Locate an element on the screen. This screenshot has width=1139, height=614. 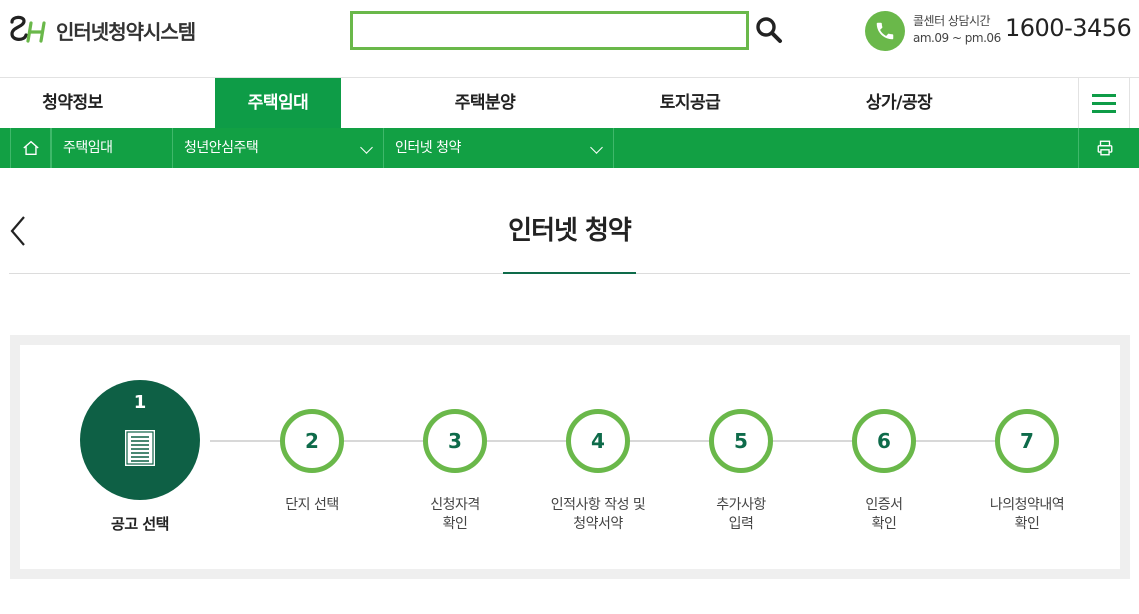
step-7-label: 나의청약내역 확인 is located at coordinates (1027, 515).